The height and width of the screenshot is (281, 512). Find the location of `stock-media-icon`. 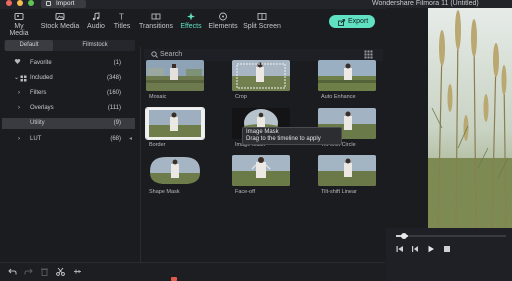

stock-media-icon is located at coordinates (60, 16).